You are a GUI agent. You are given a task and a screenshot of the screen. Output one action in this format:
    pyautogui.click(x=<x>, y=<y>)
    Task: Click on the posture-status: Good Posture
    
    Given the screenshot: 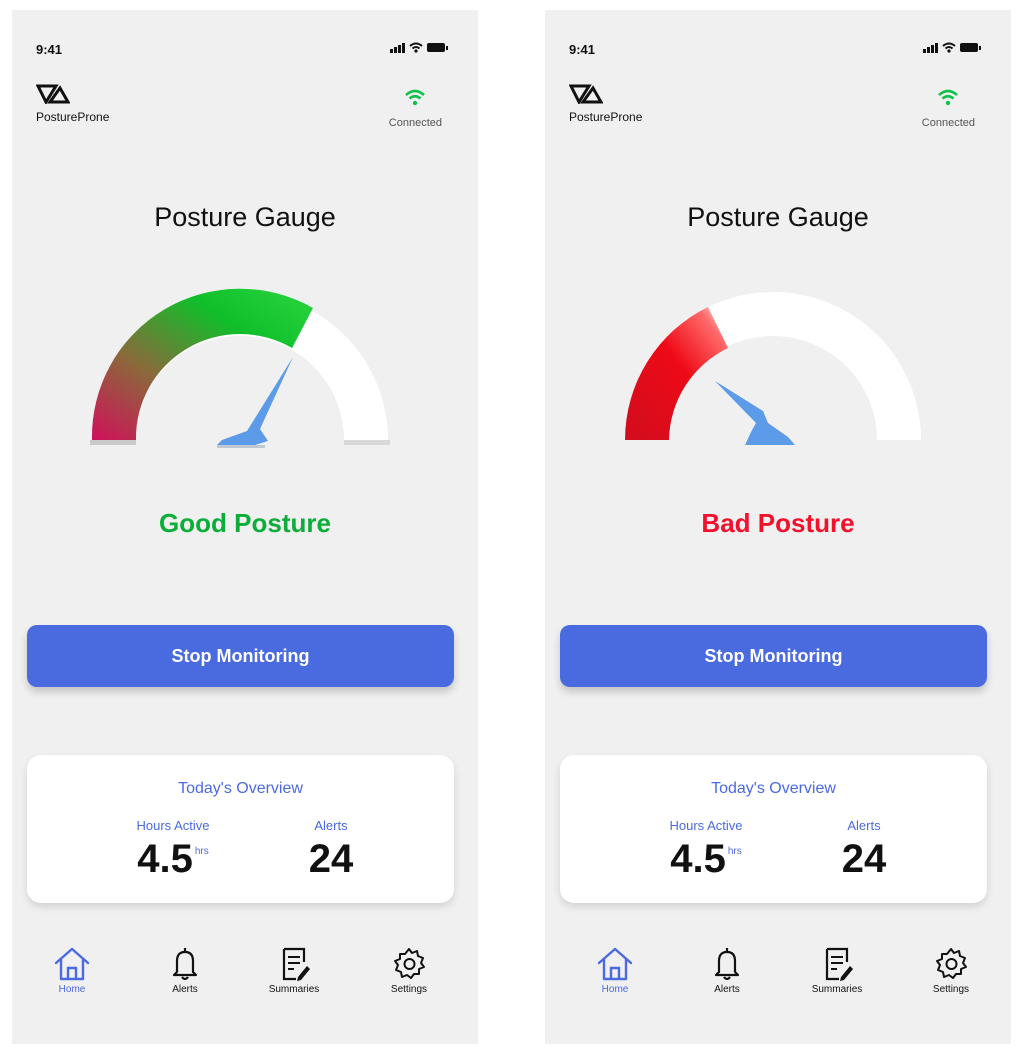 What is the action you would take?
    pyautogui.click(x=245, y=523)
    